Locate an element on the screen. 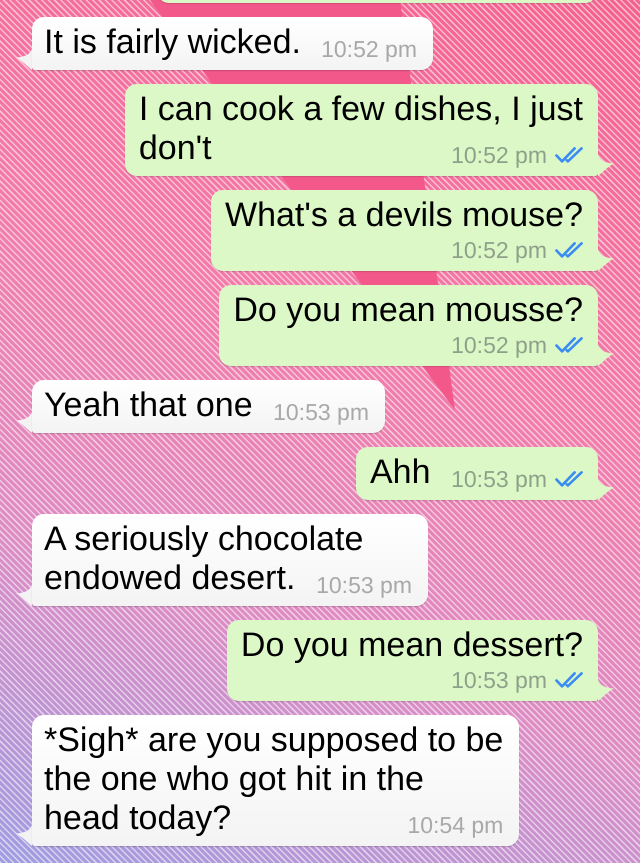  message-text: Yeah that one is located at coordinates (148, 405).